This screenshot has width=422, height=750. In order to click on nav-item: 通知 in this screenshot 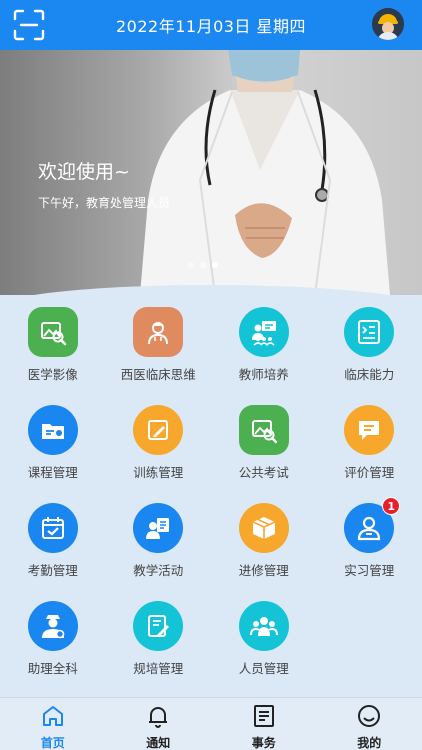, I will do `click(159, 724)`.